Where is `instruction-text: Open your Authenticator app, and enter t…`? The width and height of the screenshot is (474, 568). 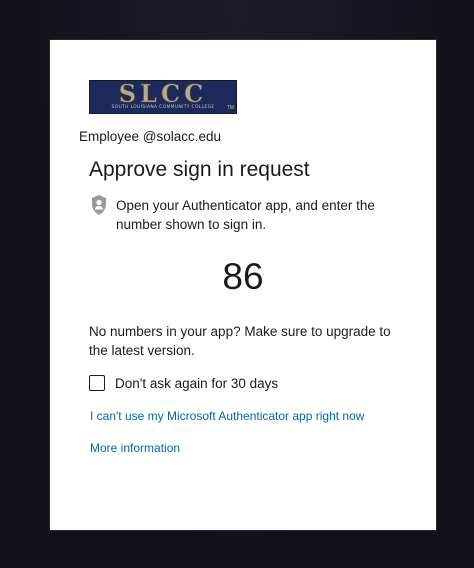
instruction-text: Open your Authenticator app, and enter t… is located at coordinates (245, 215).